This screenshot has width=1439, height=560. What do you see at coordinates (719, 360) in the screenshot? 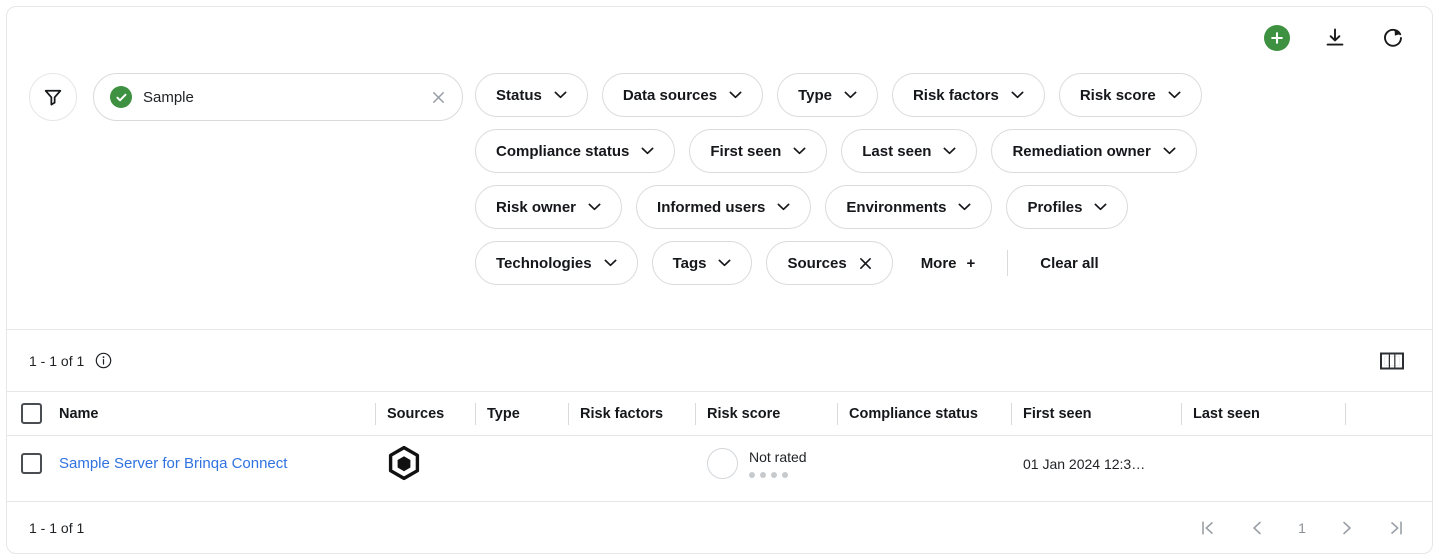
I see `results-count-bar: 1 - 1 of 1` at bounding box center [719, 360].